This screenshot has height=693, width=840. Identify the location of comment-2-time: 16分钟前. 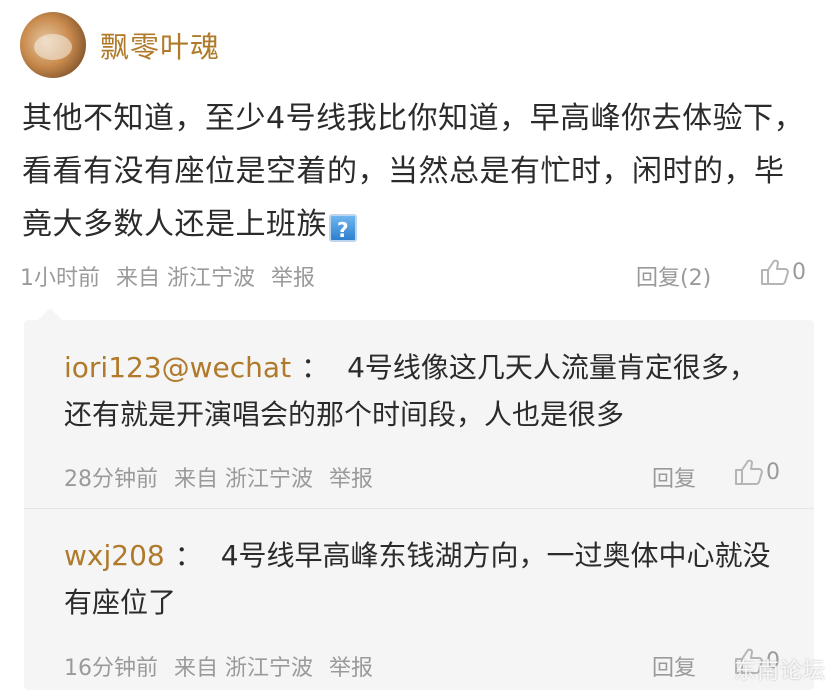
(111, 668).